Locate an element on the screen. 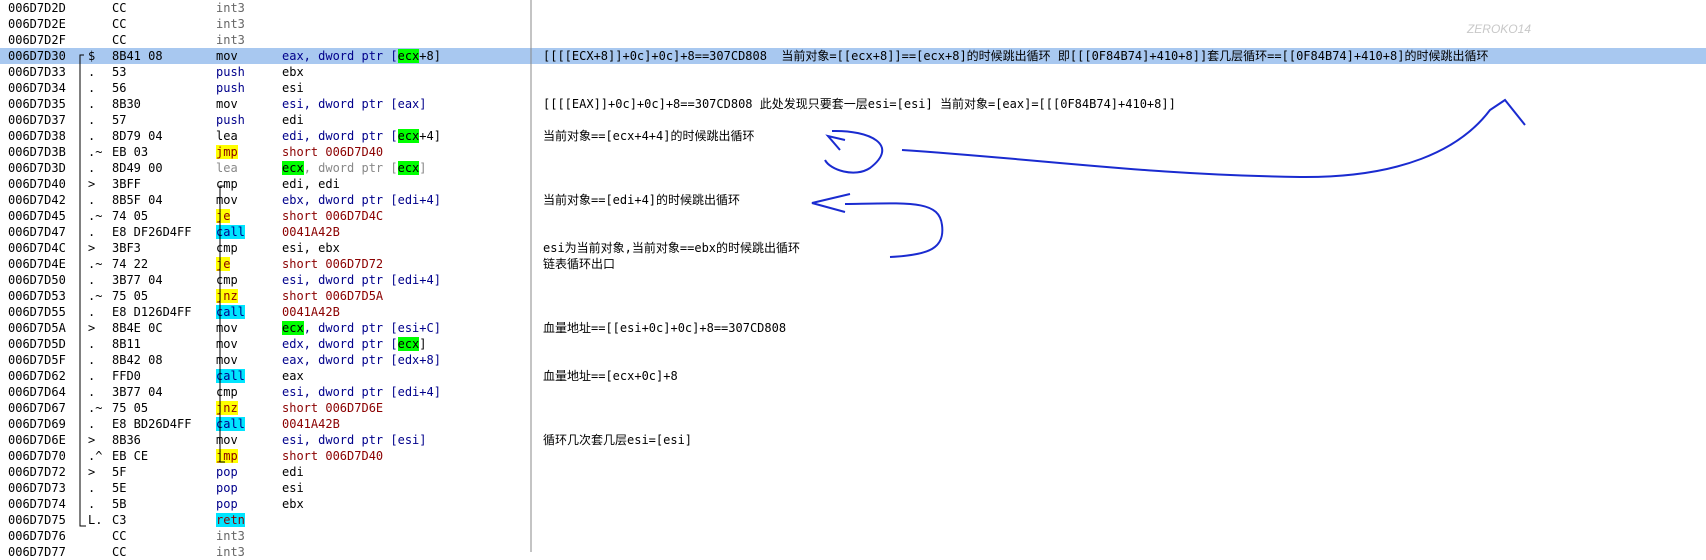 This screenshot has height=560, width=1706. loop-bracket is located at coordinates (82, 290).